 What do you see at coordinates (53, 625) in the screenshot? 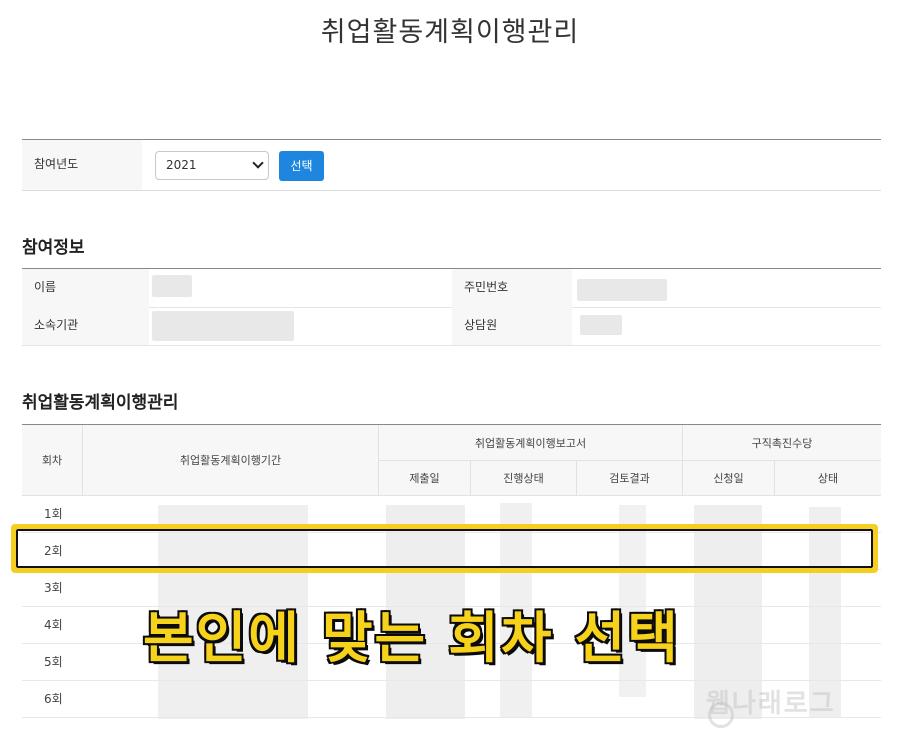
I see `round-cell: 4회` at bounding box center [53, 625].